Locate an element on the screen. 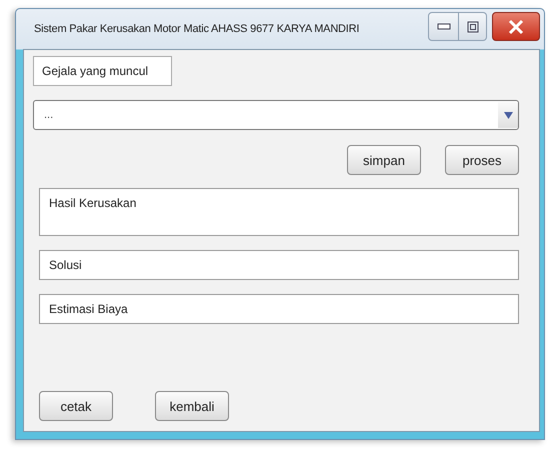 This screenshot has height=455, width=549. close-button is located at coordinates (516, 26).